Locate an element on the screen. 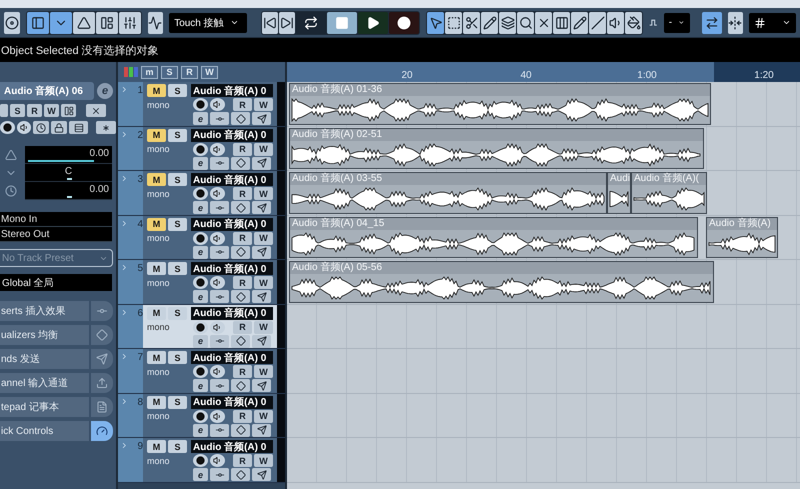 The height and width of the screenshot is (489, 800). inspector-section-tab: ick Controls is located at coordinates (44, 431).